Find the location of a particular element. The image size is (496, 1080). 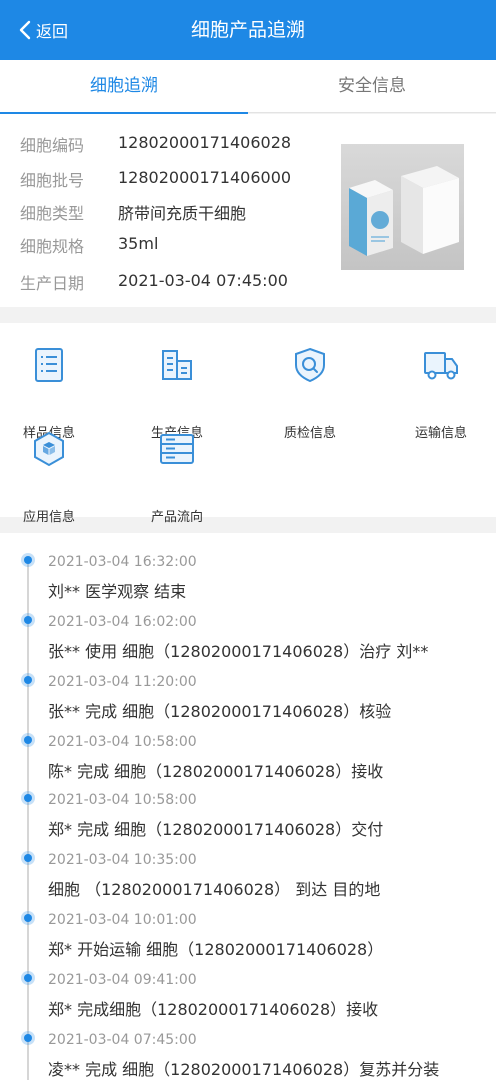

buildings-icon is located at coordinates (177, 365).